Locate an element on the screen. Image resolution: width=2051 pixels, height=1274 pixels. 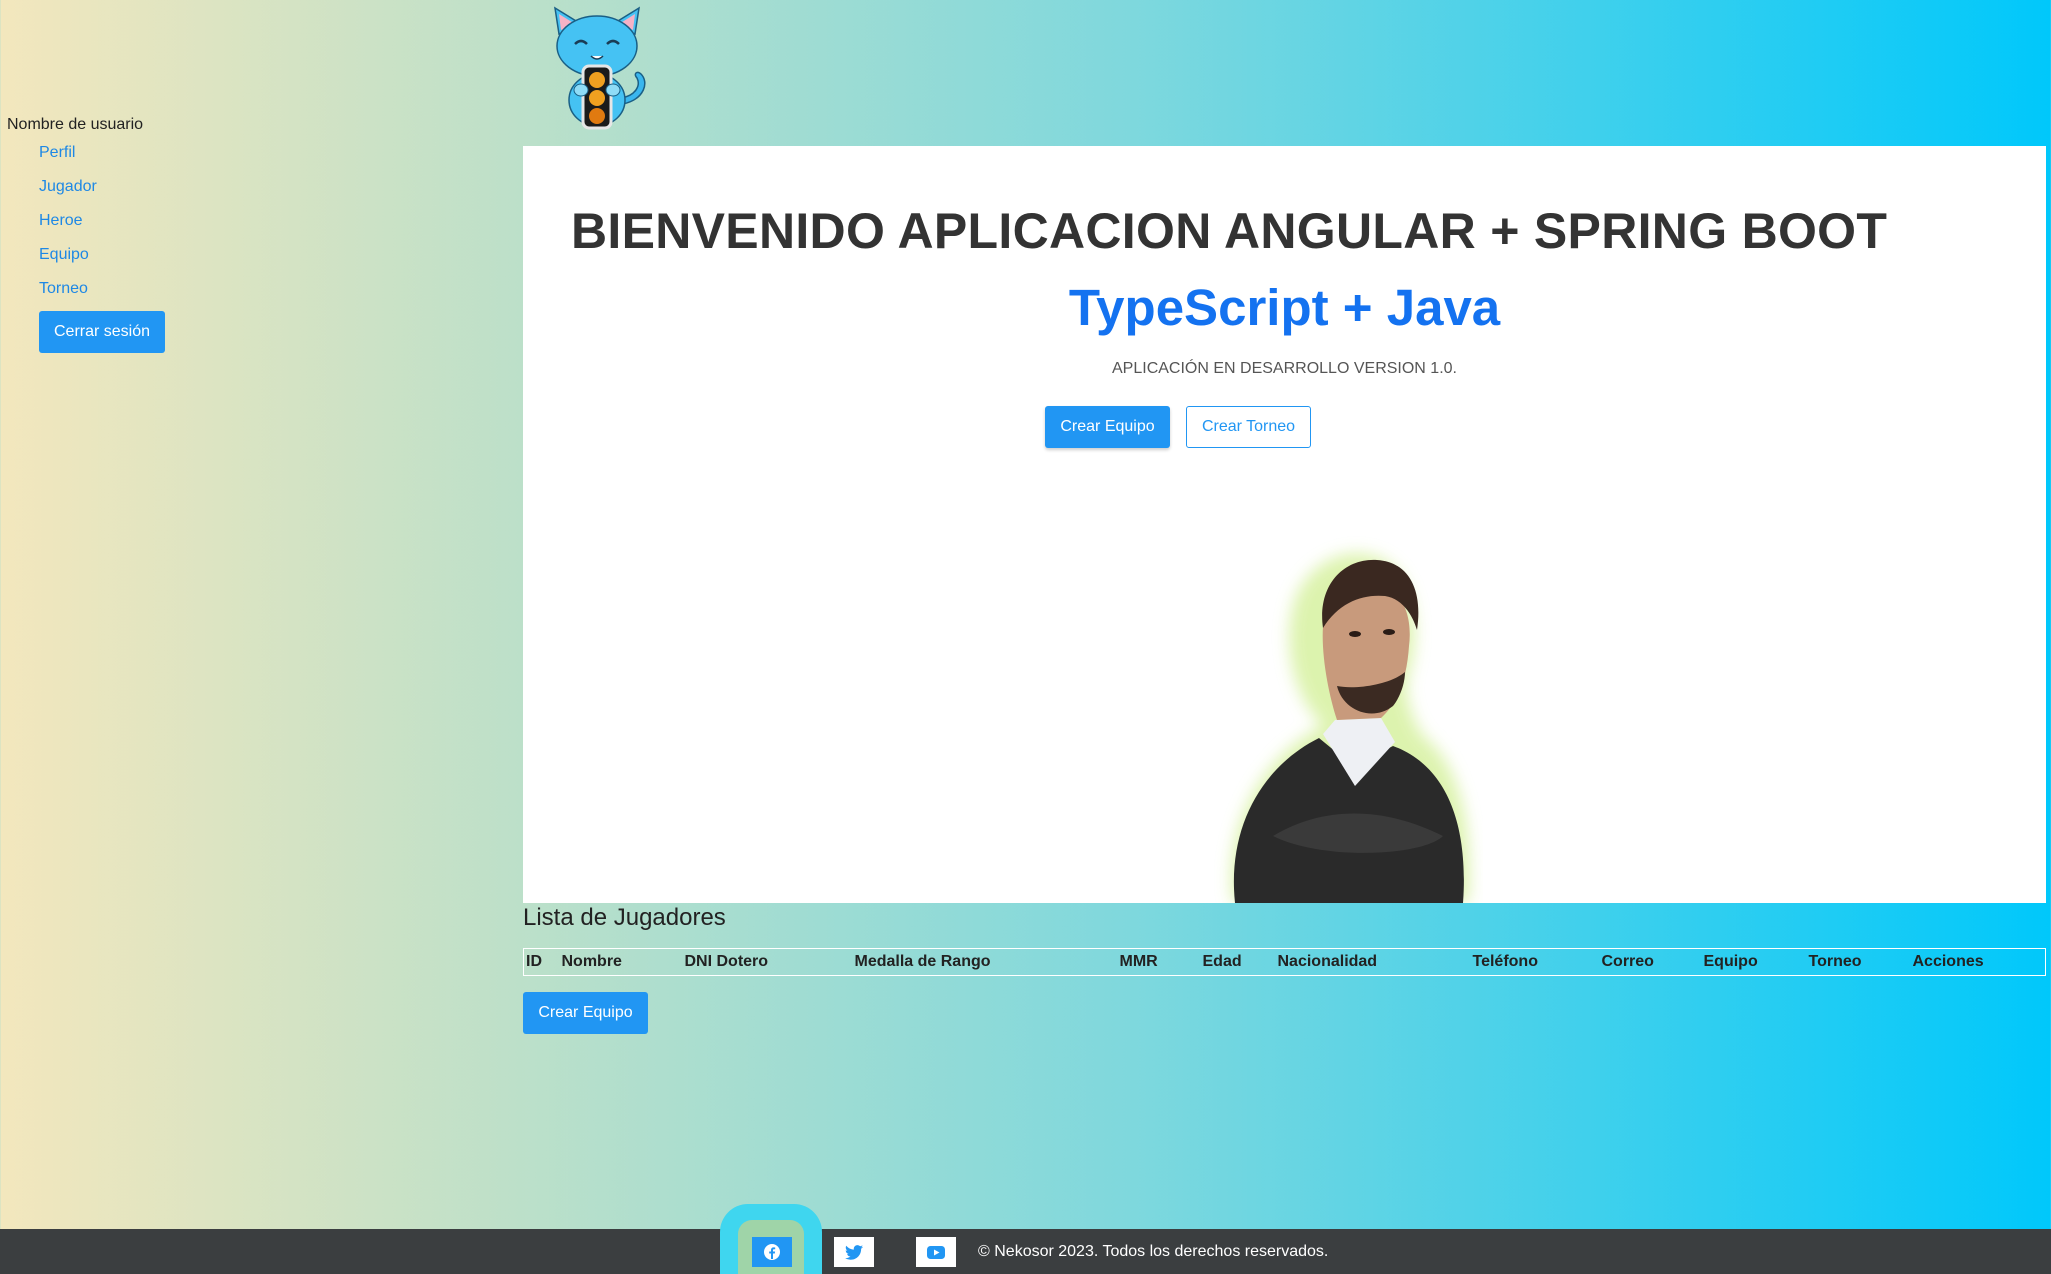
column-header-nombre: Nombre is located at coordinates (591, 961).